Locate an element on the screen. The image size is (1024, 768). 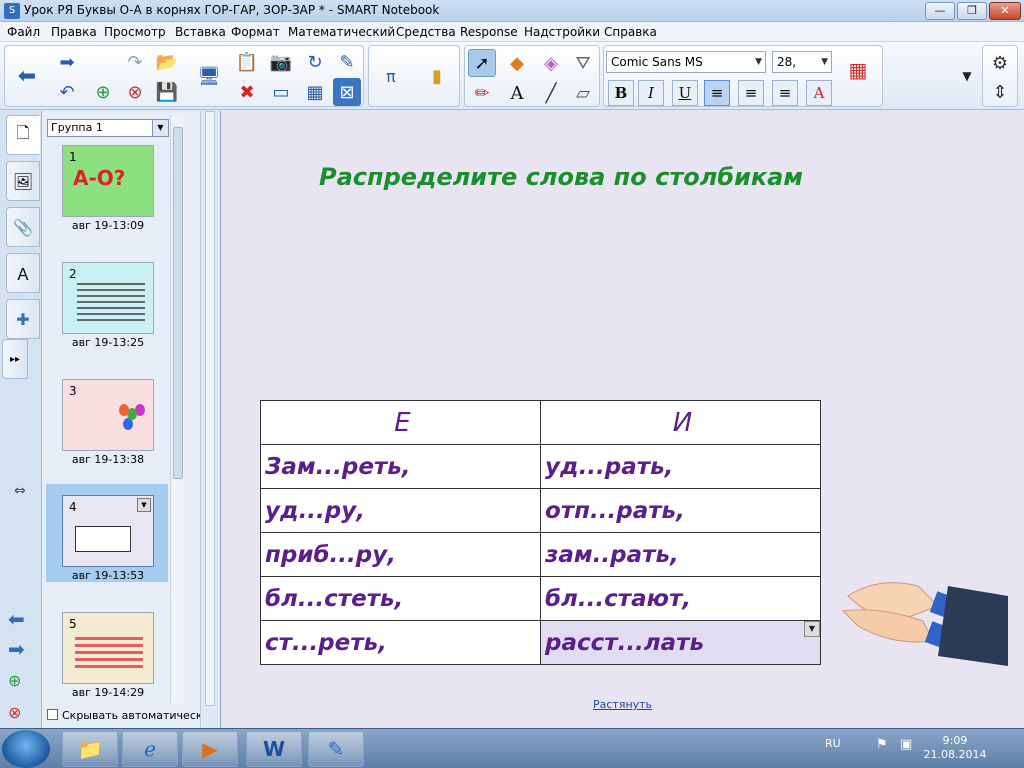
explorer-taskbar-icon: 📁 is located at coordinates (90, 749).